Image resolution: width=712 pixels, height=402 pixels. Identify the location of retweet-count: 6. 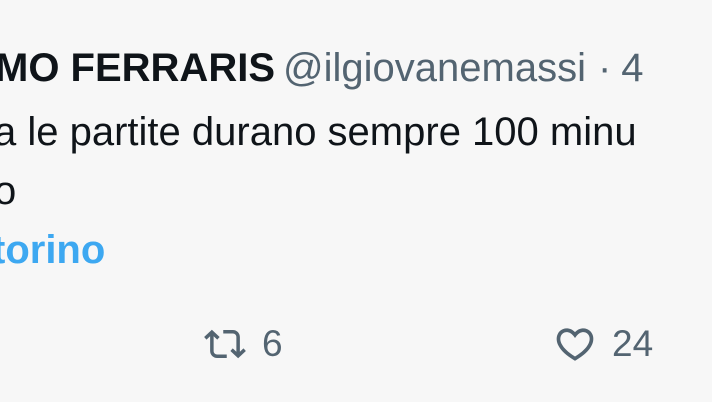
(272, 343).